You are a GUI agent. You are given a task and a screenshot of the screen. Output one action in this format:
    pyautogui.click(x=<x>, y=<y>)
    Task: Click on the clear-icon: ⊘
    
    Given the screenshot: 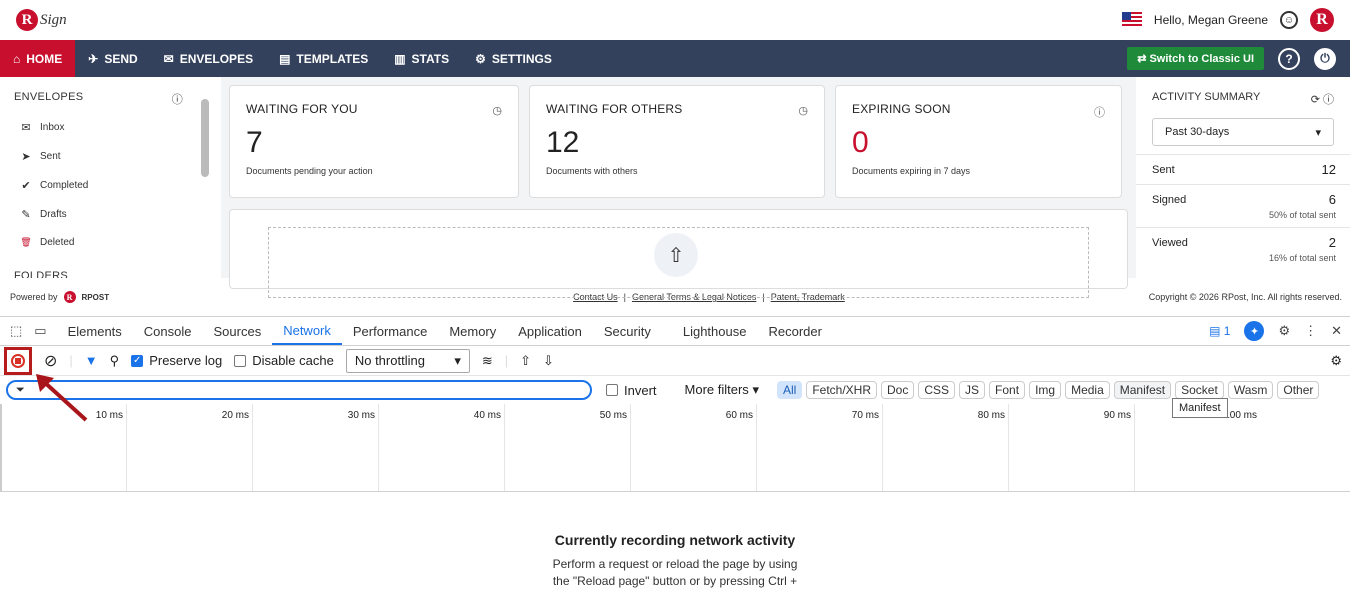 What is the action you would take?
    pyautogui.click(x=50, y=361)
    